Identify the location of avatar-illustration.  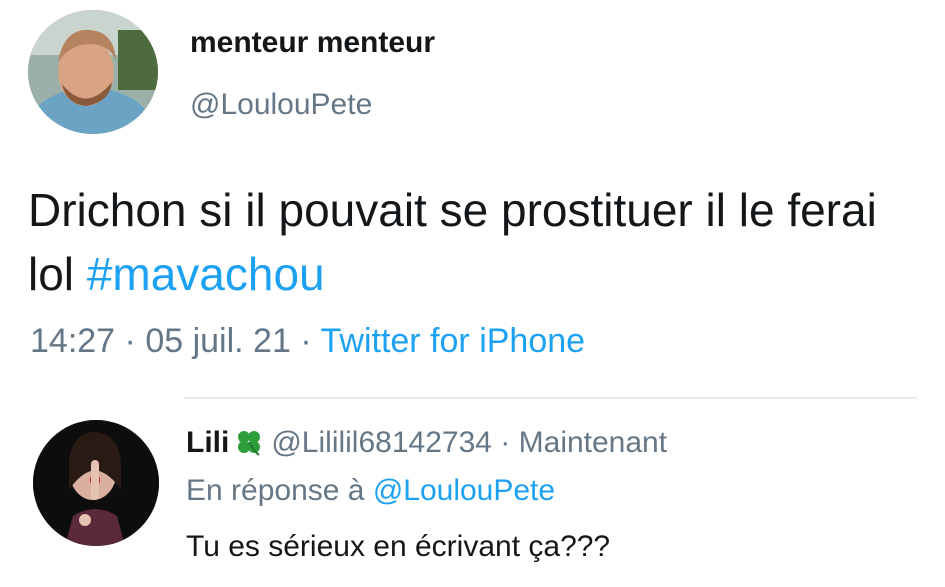
(96, 483).